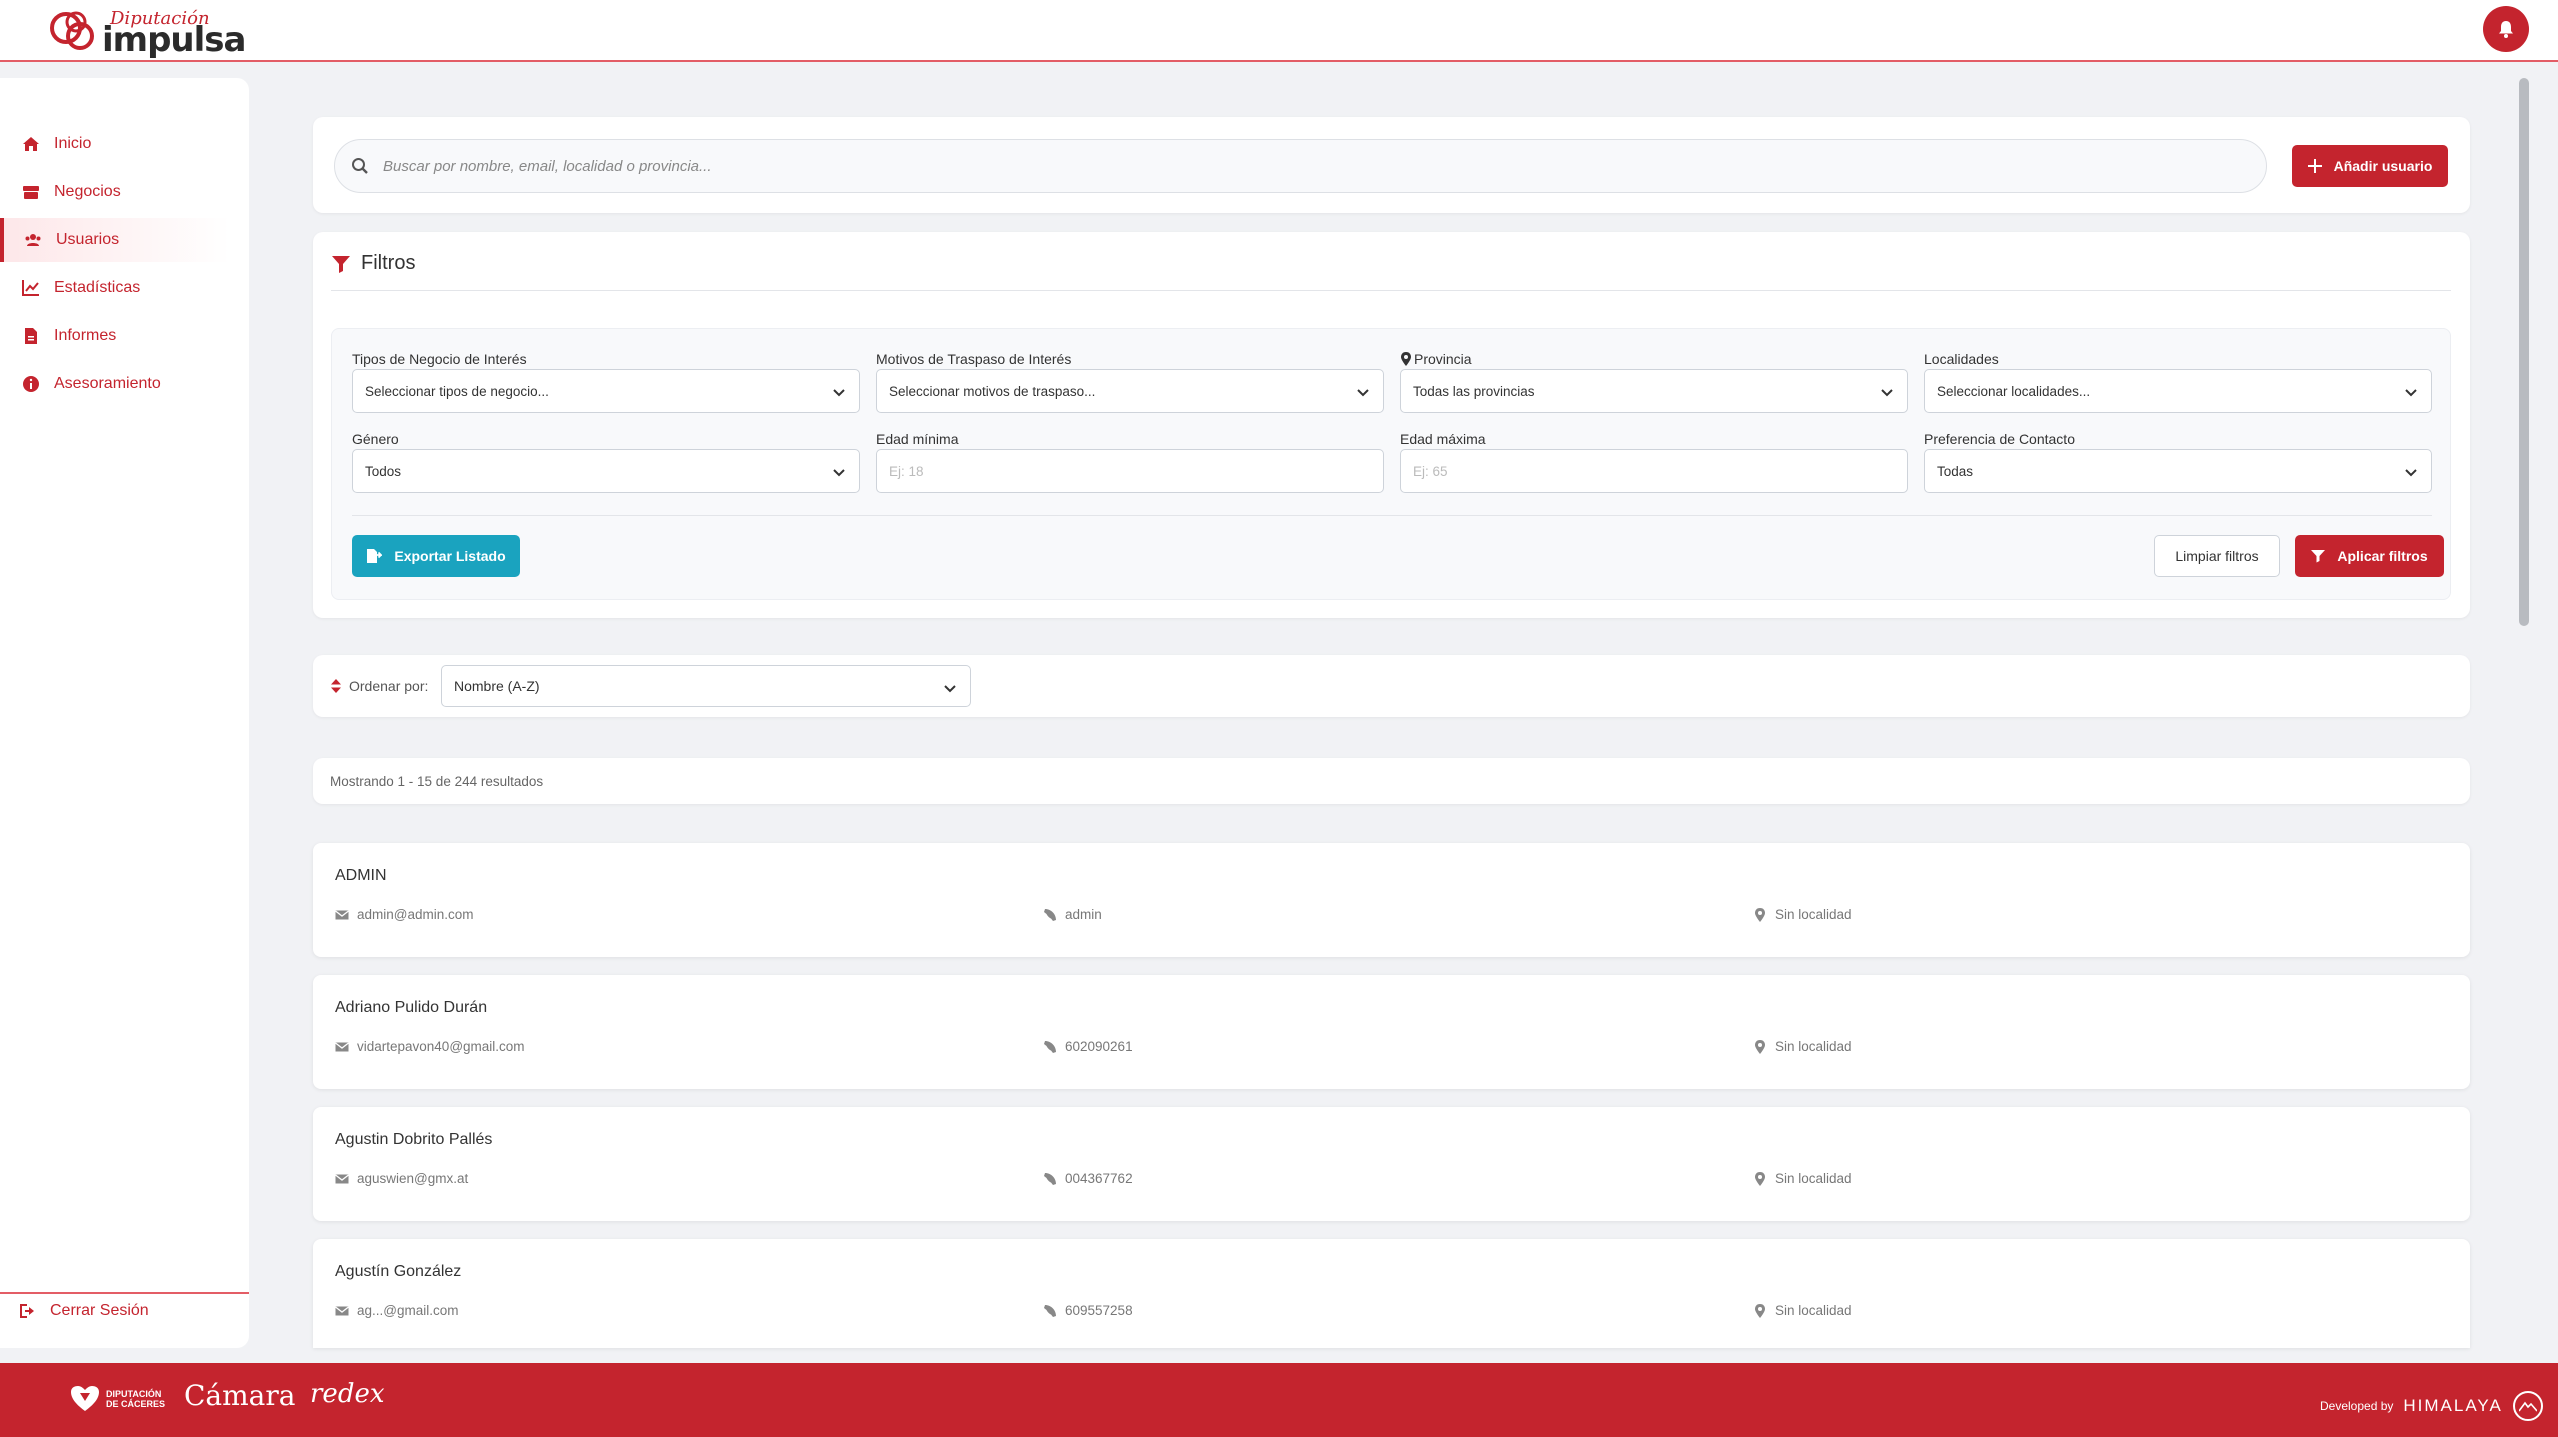 The image size is (2558, 1437). I want to click on diputacion-impulsa-logo: Diputación impulsa, so click(146, 32).